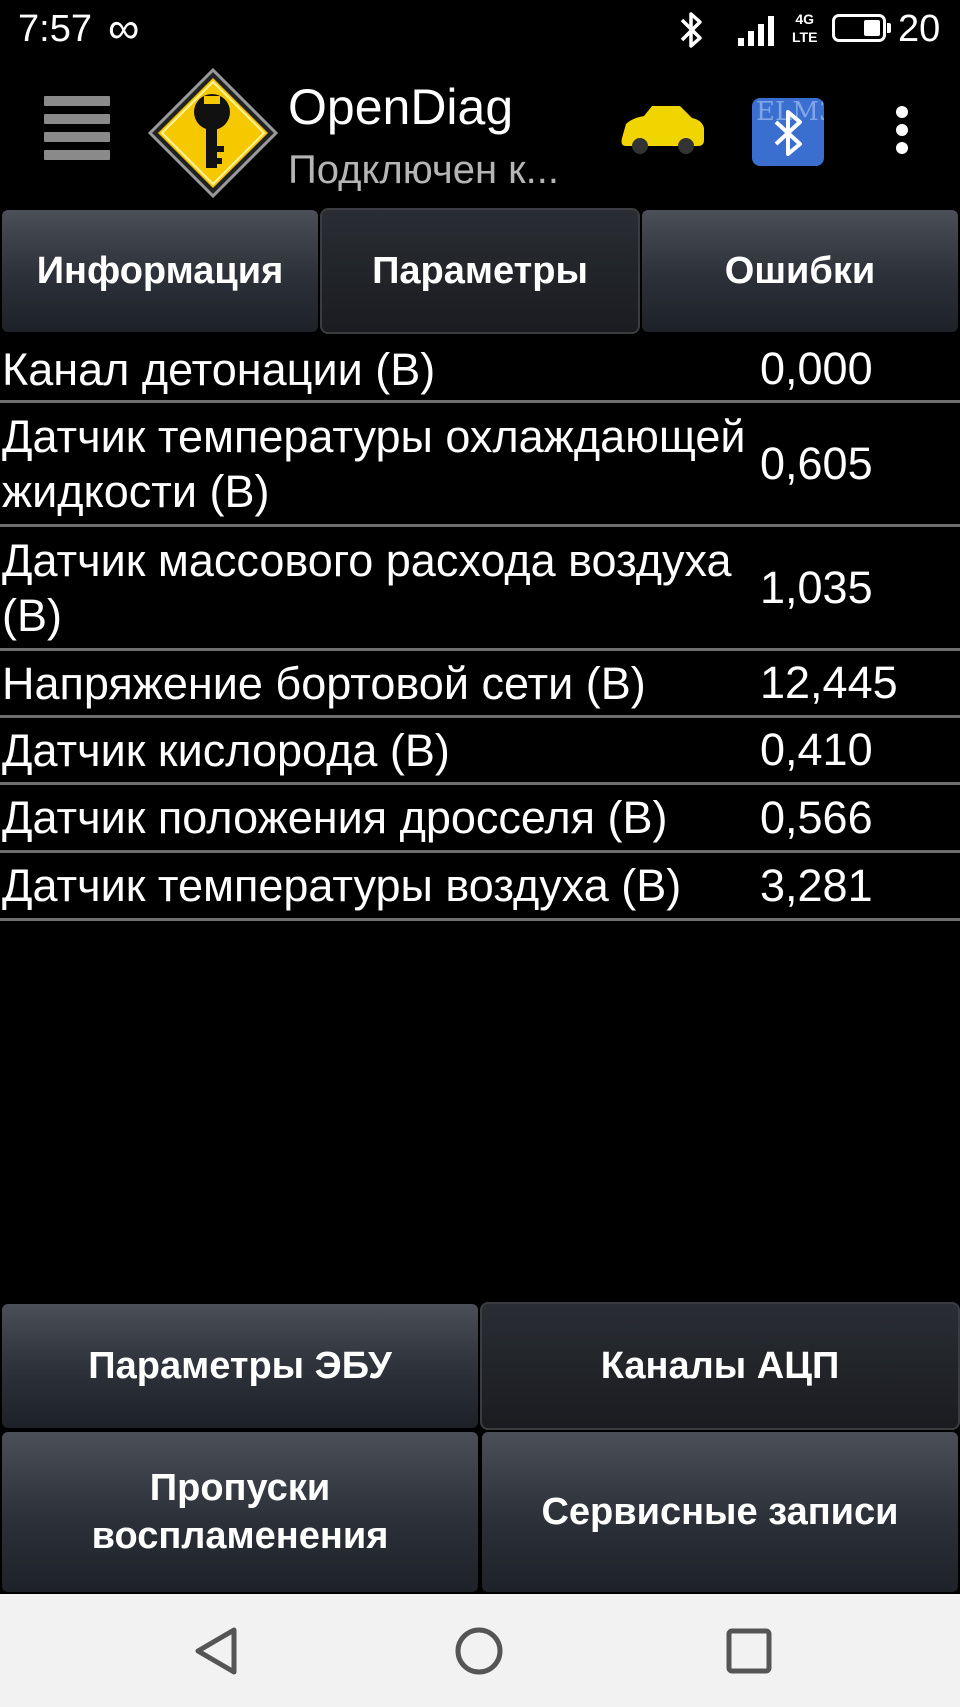 Image resolution: width=960 pixels, height=1707 pixels. What do you see at coordinates (816, 463) in the screenshot?
I see `parameter-value: 0,605` at bounding box center [816, 463].